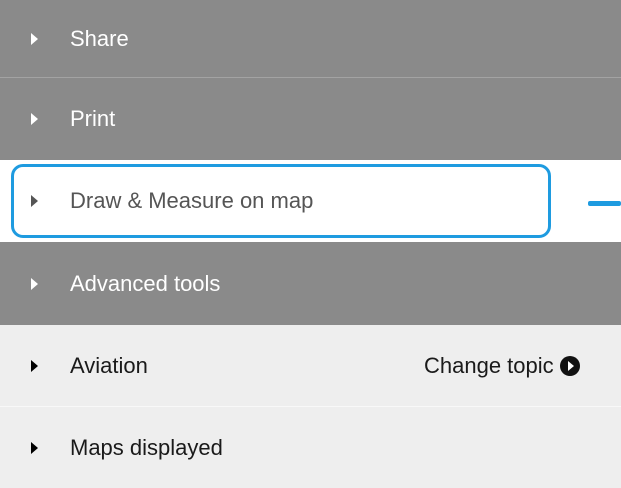 The image size is (621, 488). I want to click on menu-item-label: Aviation, so click(109, 365).